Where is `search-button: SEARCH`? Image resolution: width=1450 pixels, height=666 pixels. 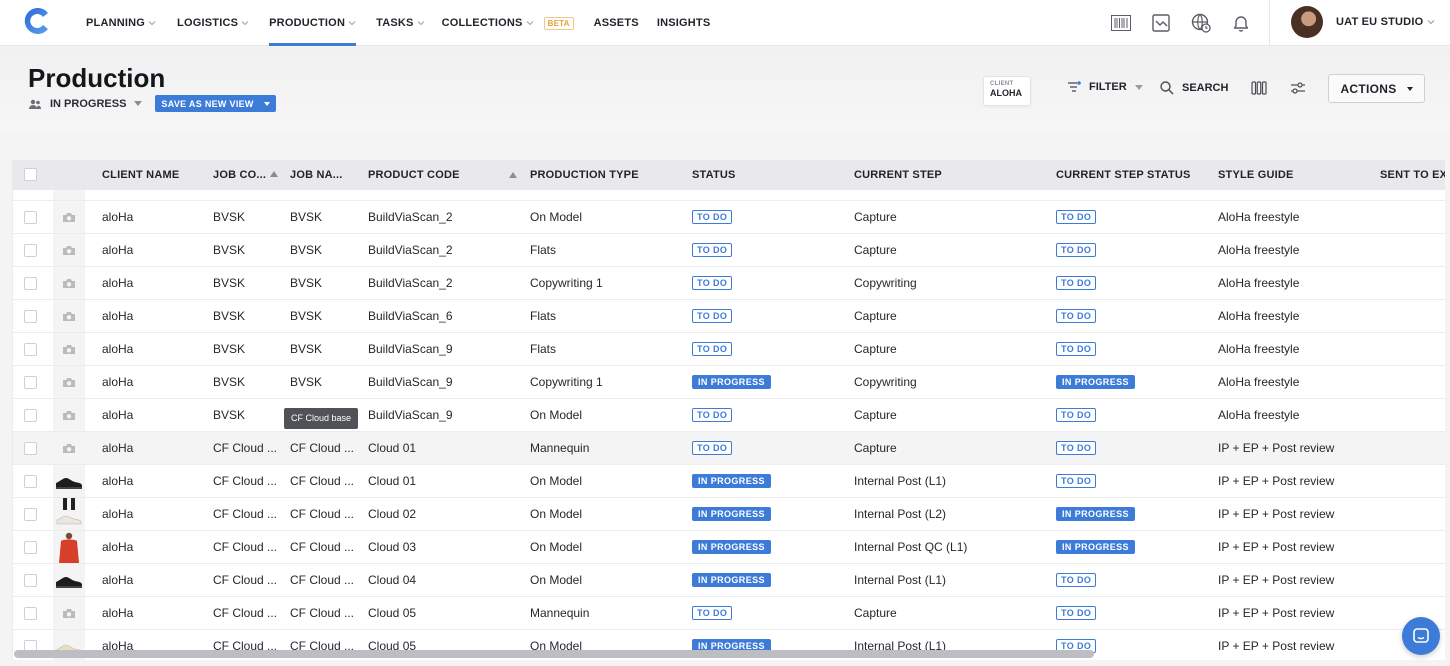
search-button: SEARCH is located at coordinates (1194, 88).